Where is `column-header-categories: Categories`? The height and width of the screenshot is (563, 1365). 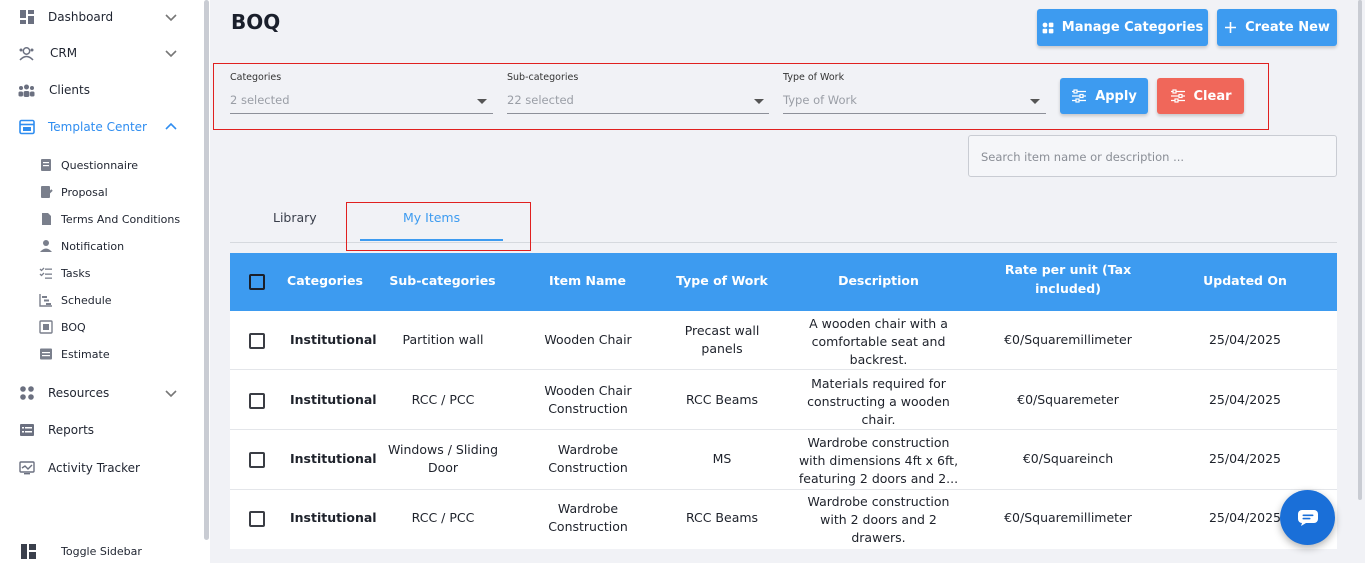 column-header-categories: Categories is located at coordinates (325, 280).